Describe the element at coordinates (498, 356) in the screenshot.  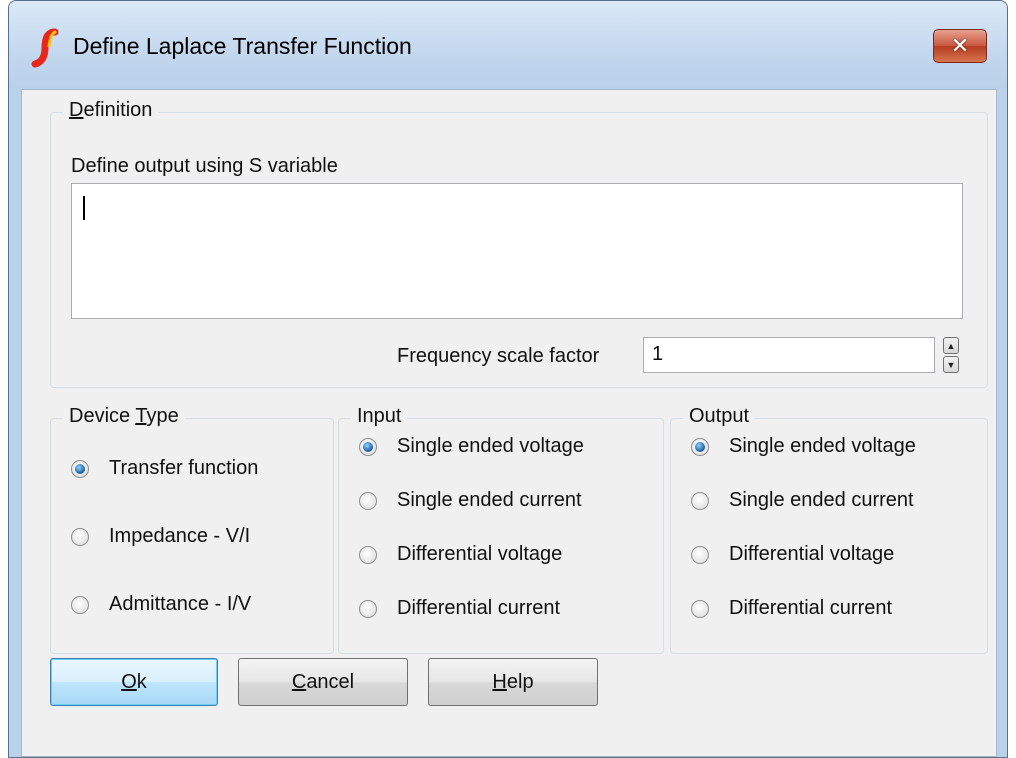
I see `frequency-scale-label: Frequency scale factor` at that location.